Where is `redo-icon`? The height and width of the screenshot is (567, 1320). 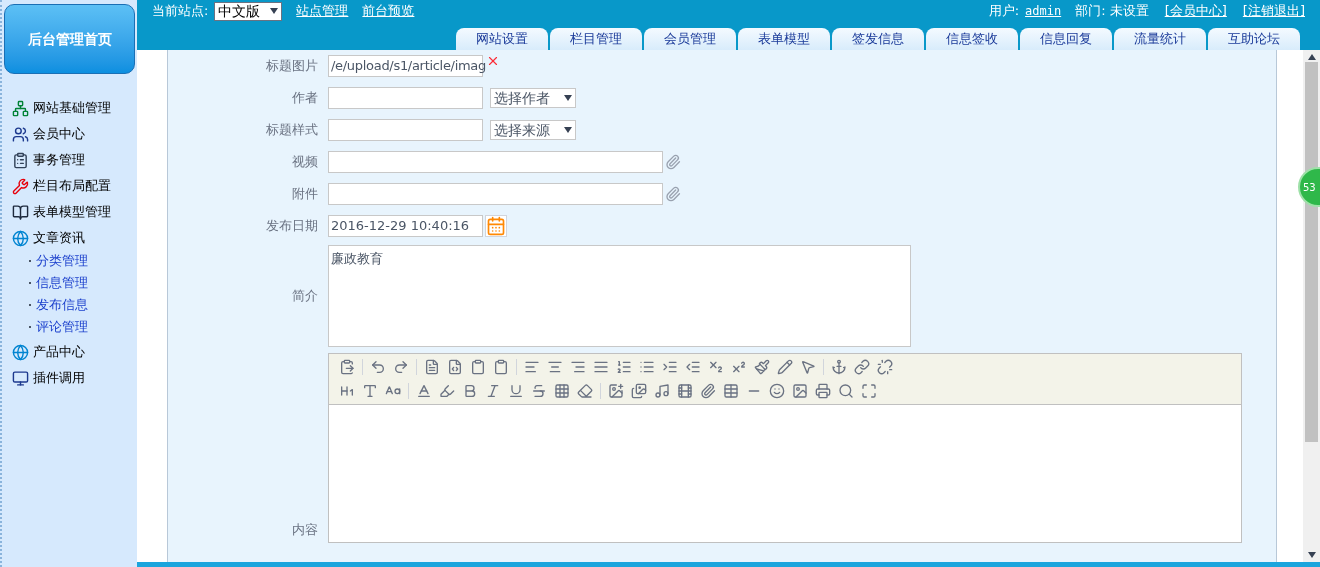
redo-icon is located at coordinates (401, 367).